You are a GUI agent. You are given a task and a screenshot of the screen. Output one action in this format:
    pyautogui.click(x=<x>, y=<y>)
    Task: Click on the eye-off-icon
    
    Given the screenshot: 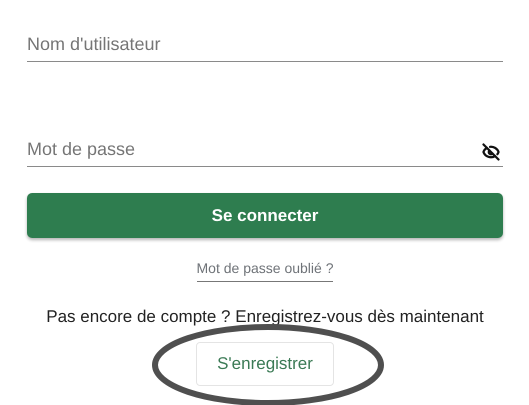 What is the action you would take?
    pyautogui.click(x=491, y=152)
    